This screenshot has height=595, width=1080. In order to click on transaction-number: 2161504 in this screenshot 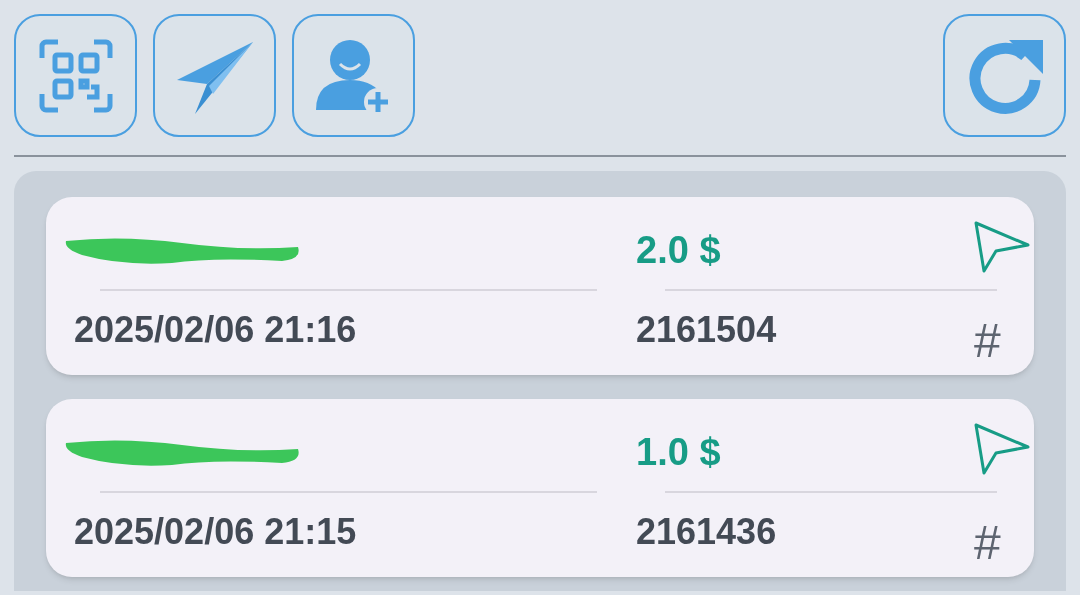, I will do `click(706, 330)`.